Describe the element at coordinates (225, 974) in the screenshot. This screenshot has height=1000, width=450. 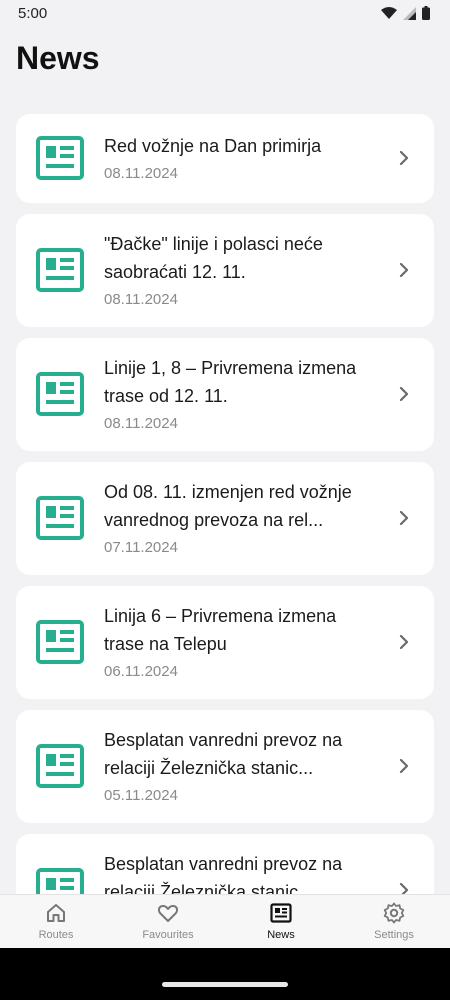
I see `system-navigation-bar` at that location.